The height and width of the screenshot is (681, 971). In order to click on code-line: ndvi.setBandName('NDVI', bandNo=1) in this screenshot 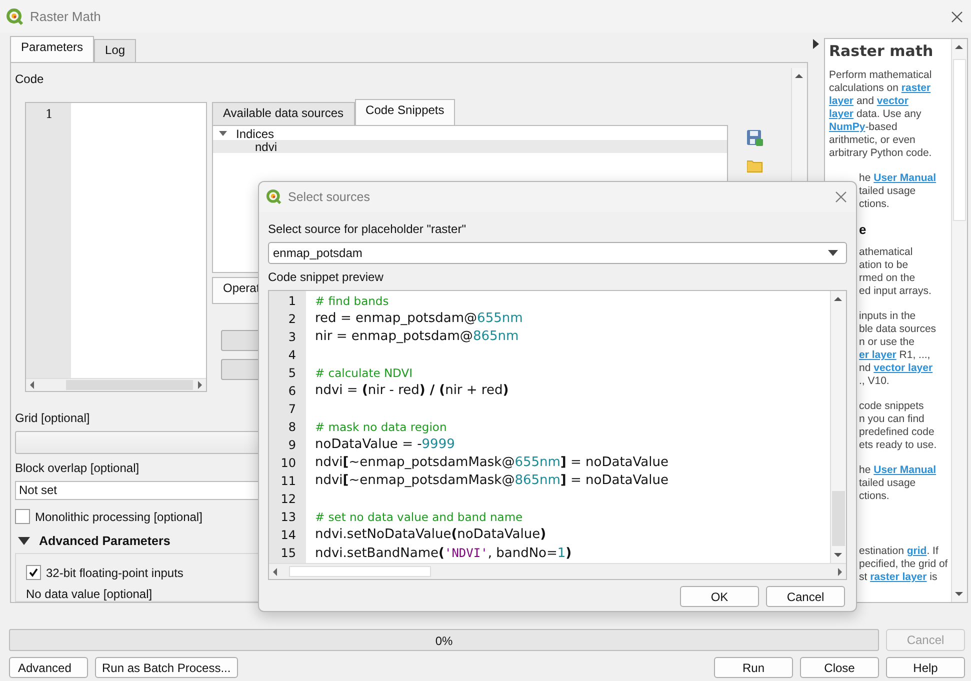, I will do `click(443, 553)`.